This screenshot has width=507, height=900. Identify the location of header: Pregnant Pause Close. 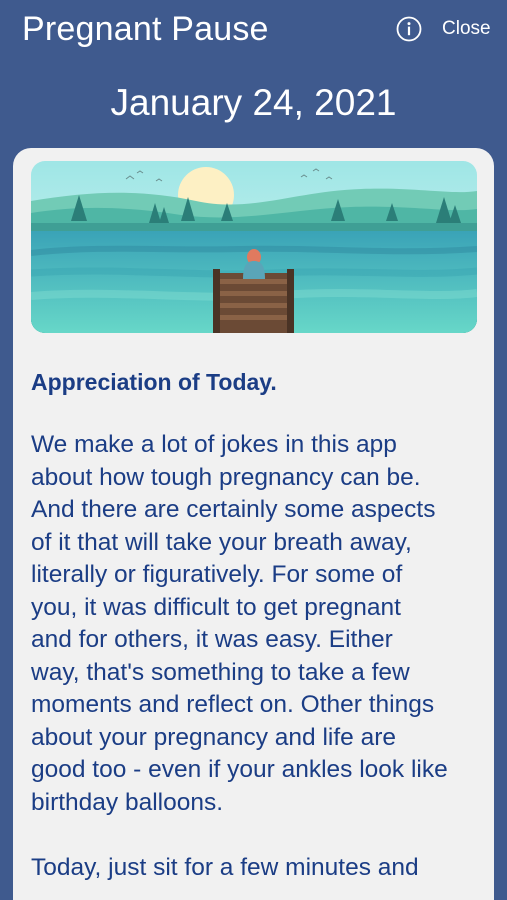
(253, 35).